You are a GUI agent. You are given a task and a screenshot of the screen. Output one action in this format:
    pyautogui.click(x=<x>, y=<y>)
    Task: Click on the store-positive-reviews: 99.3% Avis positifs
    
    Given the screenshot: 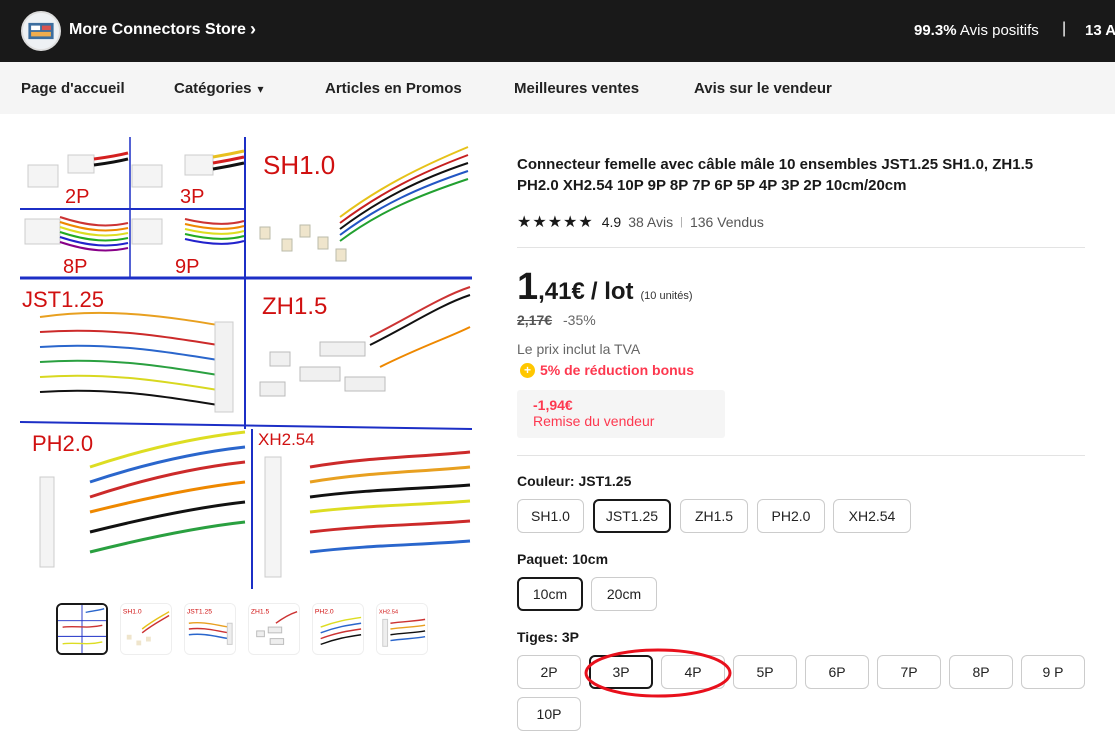 What is the action you would take?
    pyautogui.click(x=976, y=30)
    